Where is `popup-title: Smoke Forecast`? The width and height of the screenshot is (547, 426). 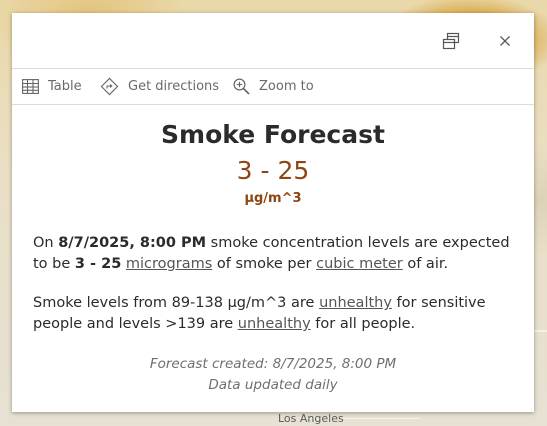 popup-title: Smoke Forecast is located at coordinates (273, 134).